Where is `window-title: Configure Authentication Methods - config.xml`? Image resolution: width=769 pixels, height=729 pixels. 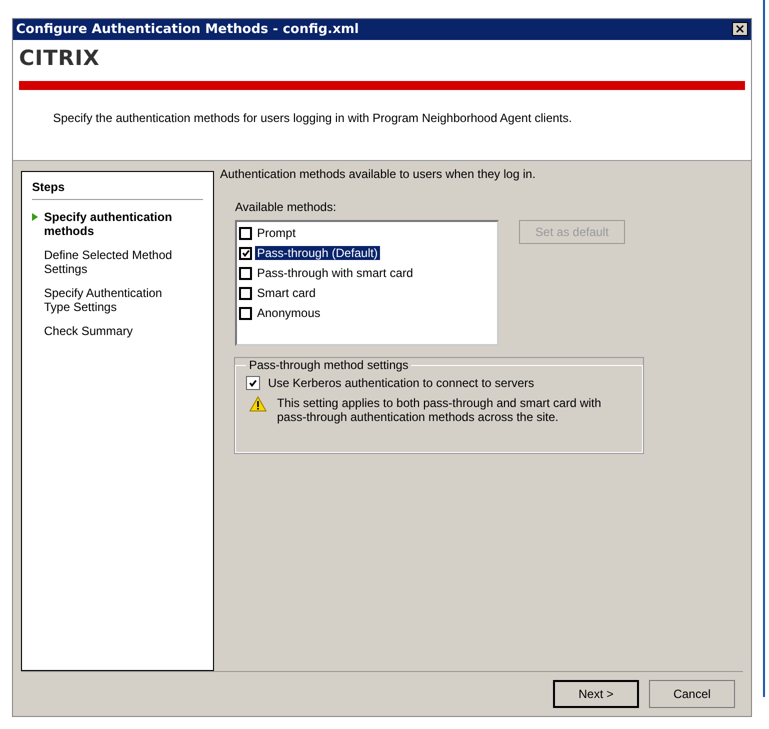
window-title: Configure Authentication Methods - config.xml is located at coordinates (187, 29).